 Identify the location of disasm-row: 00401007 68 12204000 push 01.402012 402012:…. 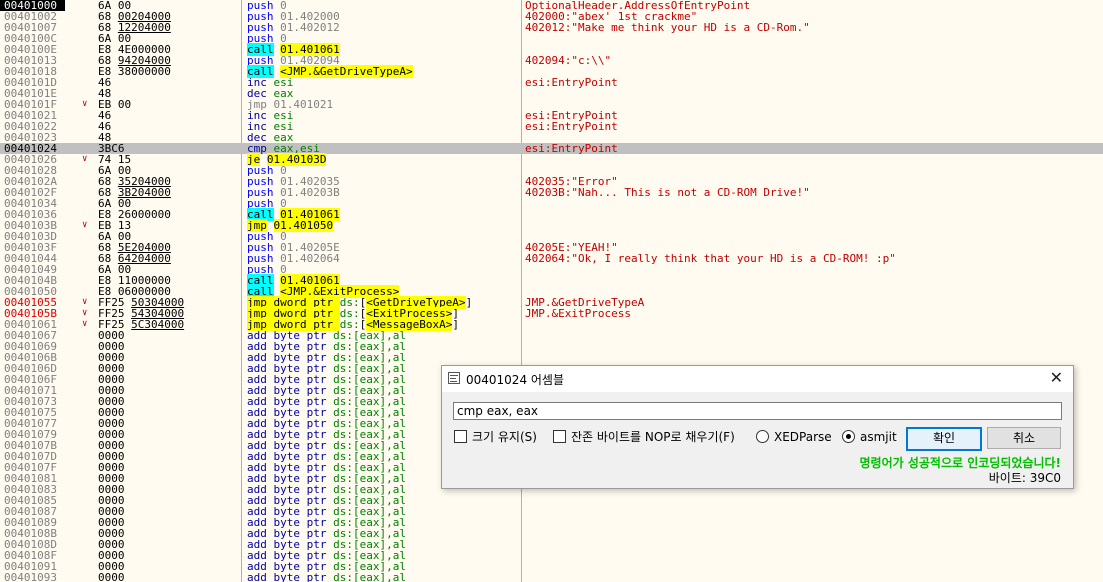
(551, 27).